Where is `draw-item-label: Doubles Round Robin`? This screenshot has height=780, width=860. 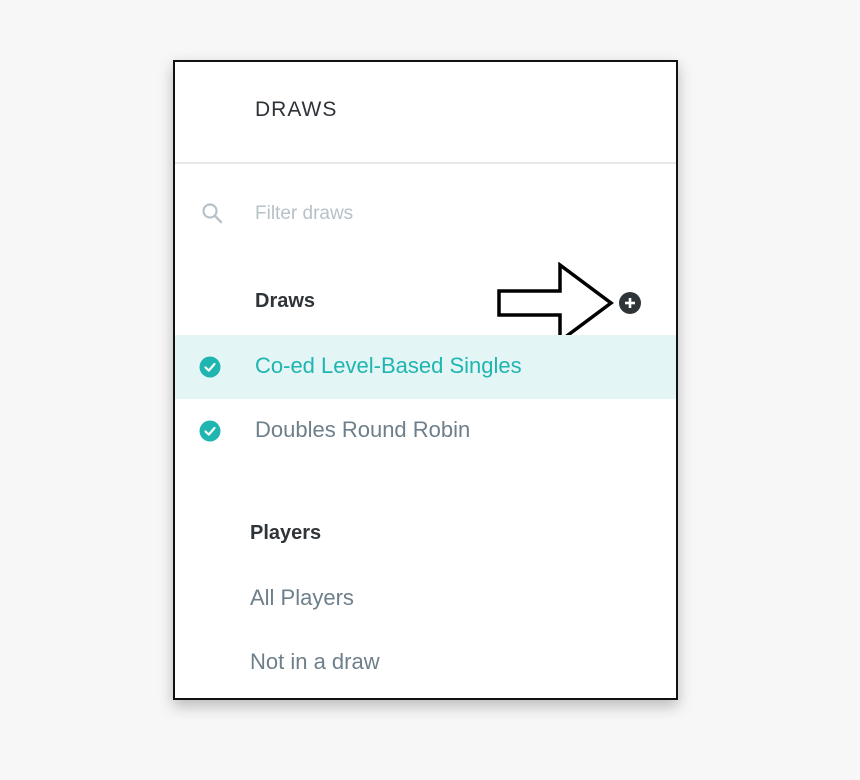
draw-item-label: Doubles Round Robin is located at coordinates (363, 429).